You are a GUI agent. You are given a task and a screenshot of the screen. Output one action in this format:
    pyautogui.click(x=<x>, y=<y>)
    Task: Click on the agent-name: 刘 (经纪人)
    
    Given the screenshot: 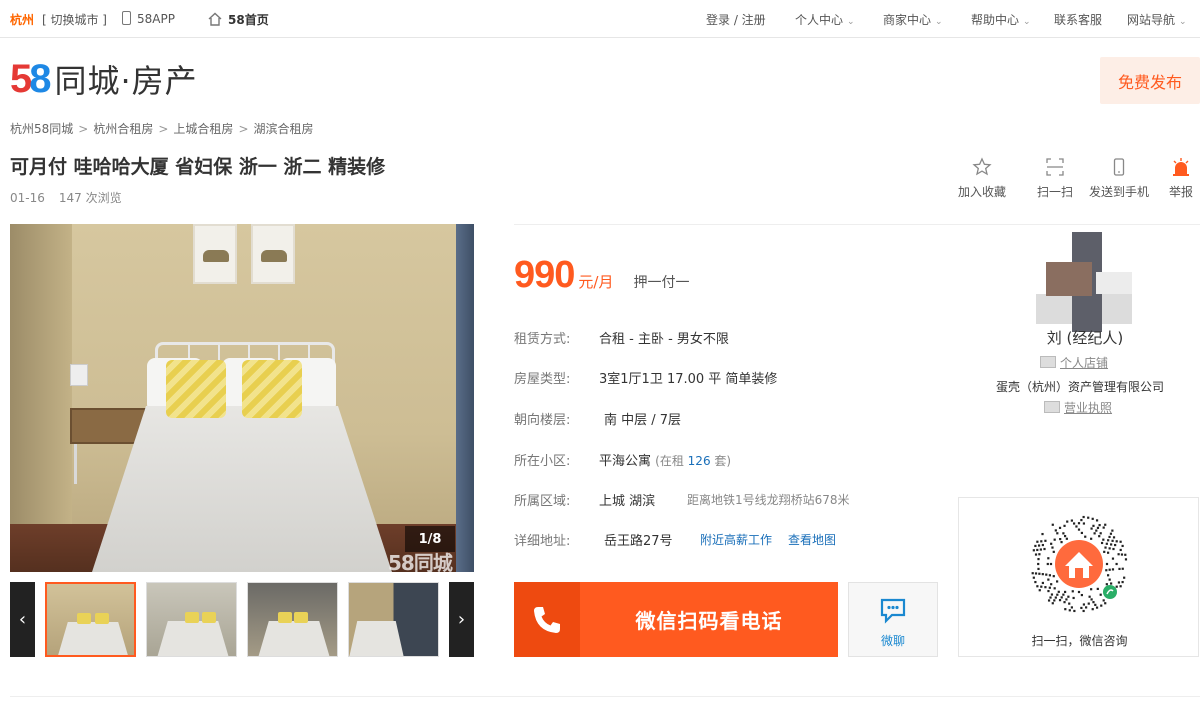 What is the action you would take?
    pyautogui.click(x=1085, y=338)
    